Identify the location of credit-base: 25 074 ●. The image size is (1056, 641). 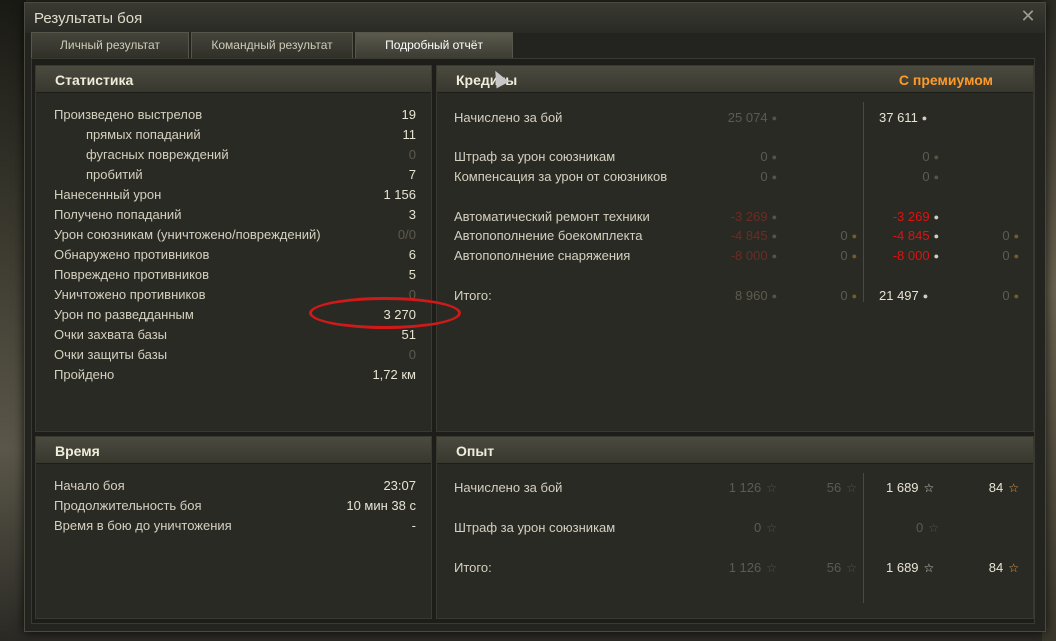
(752, 117).